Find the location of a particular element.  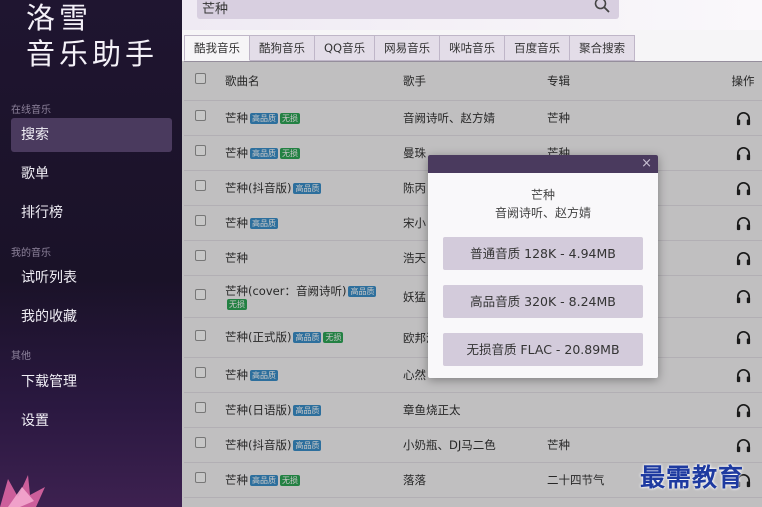

top-bar: 芒种 is located at coordinates (472, 15).